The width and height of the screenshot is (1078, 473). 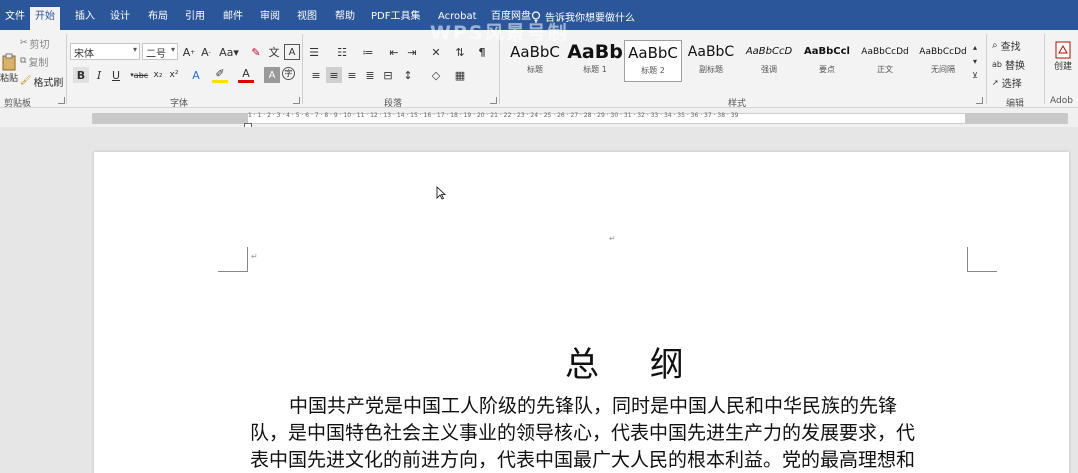 What do you see at coordinates (246, 75) in the screenshot?
I see `font-color-icon: A` at bounding box center [246, 75].